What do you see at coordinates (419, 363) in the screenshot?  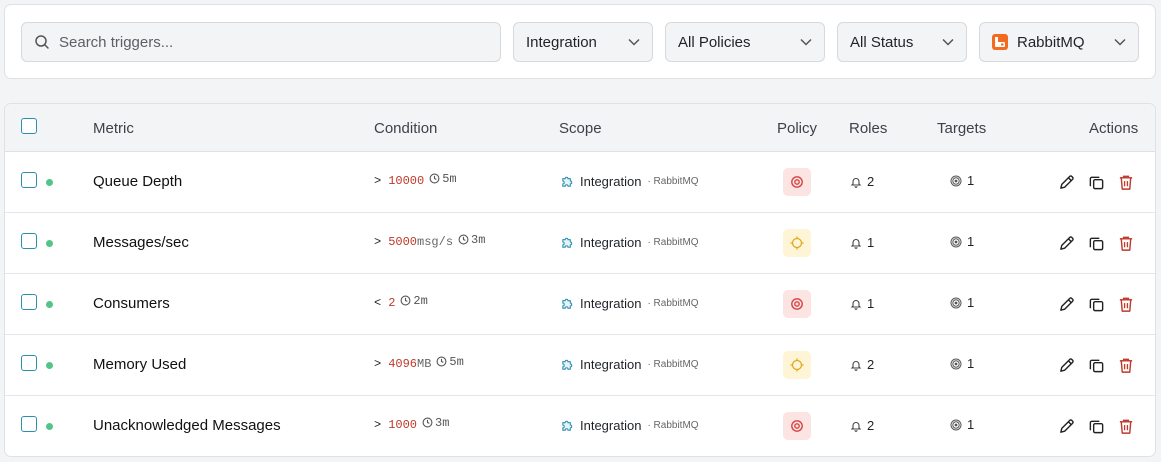 I see `condition: >4096 MB 5m` at bounding box center [419, 363].